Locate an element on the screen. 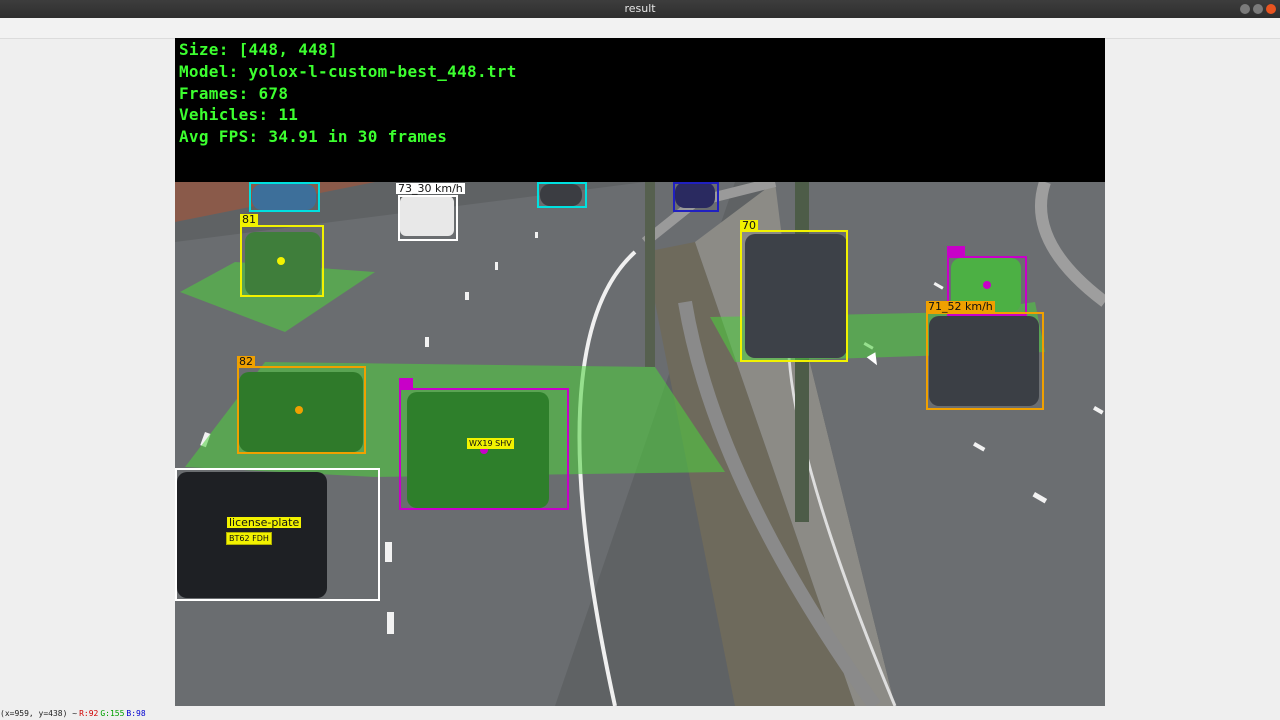 The height and width of the screenshot is (720, 1280). window-title: result is located at coordinates (640, 8).